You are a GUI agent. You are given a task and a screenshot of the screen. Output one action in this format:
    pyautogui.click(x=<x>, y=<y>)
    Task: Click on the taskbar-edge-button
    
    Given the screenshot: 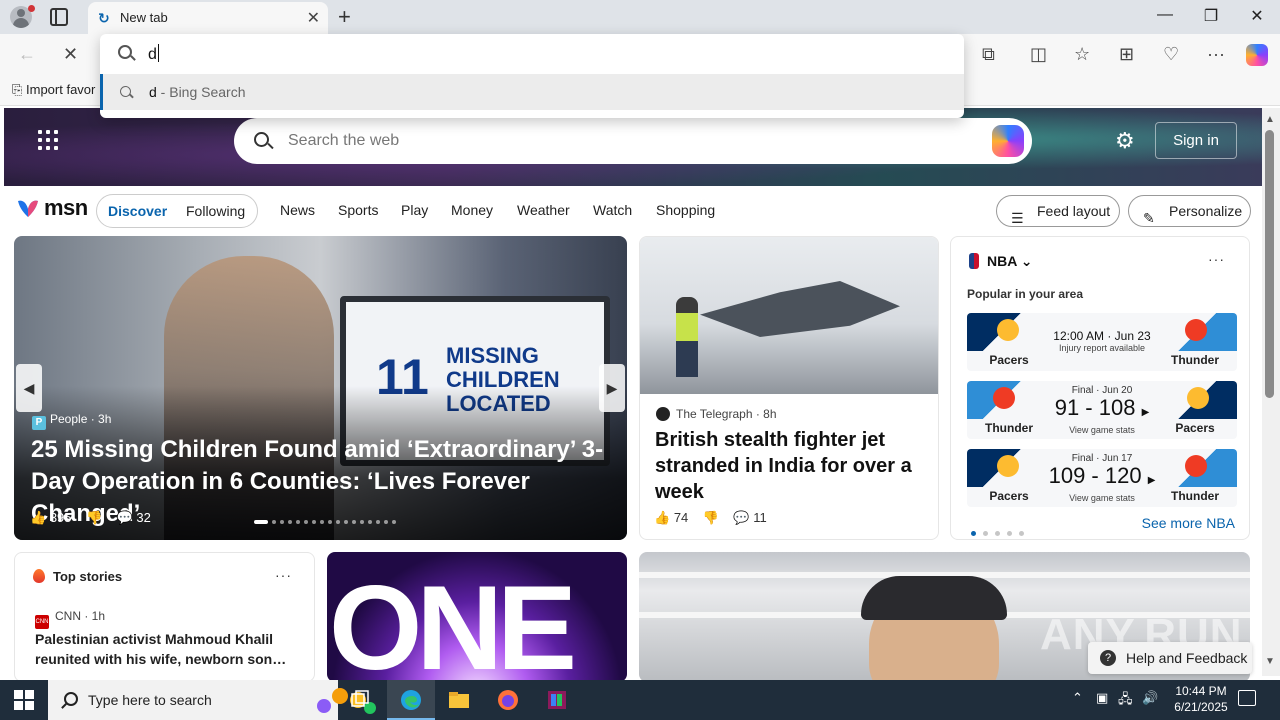 What is the action you would take?
    pyautogui.click(x=411, y=700)
    